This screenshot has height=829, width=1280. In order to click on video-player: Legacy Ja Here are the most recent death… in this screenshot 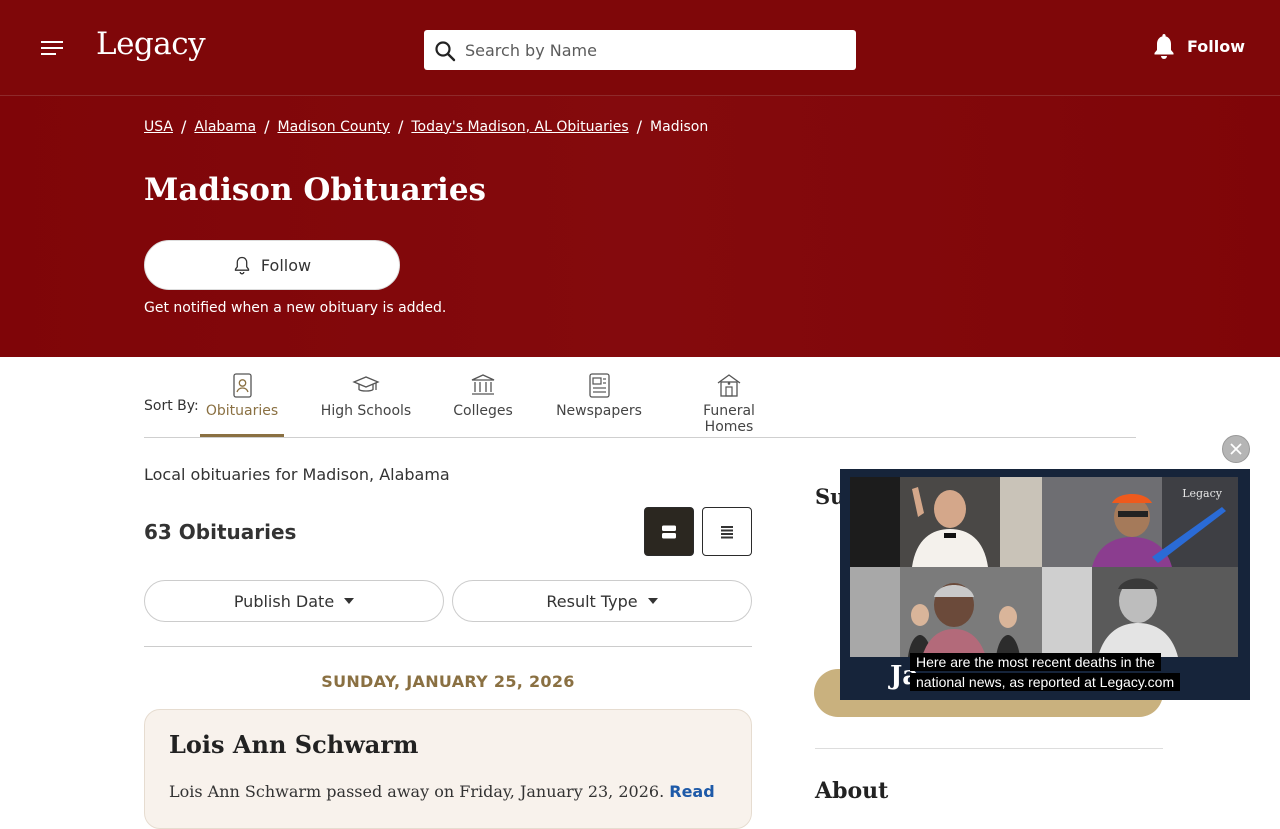, I will do `click(1045, 584)`.